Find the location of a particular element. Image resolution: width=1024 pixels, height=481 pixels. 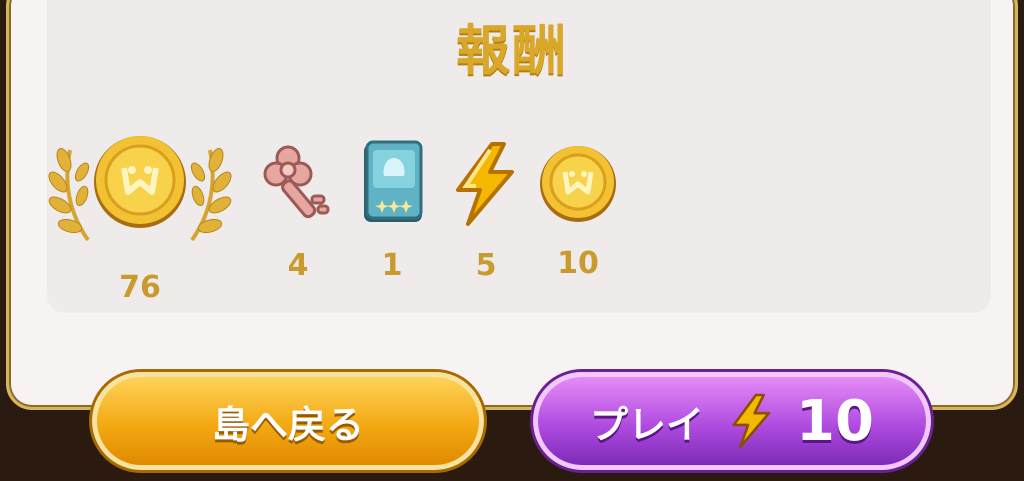

reward-count: 76 is located at coordinates (140, 287).